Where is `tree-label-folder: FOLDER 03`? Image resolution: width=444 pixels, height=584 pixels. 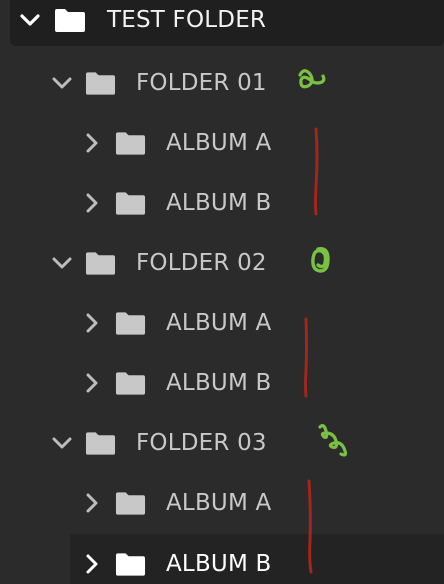 tree-label-folder: FOLDER 03 is located at coordinates (201, 443).